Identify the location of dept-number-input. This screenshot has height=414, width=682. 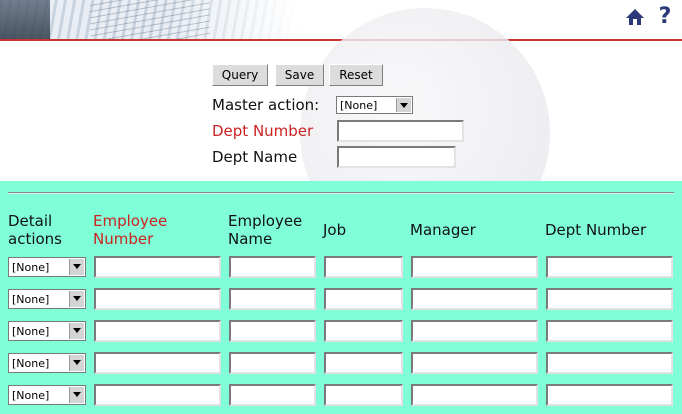
(400, 131).